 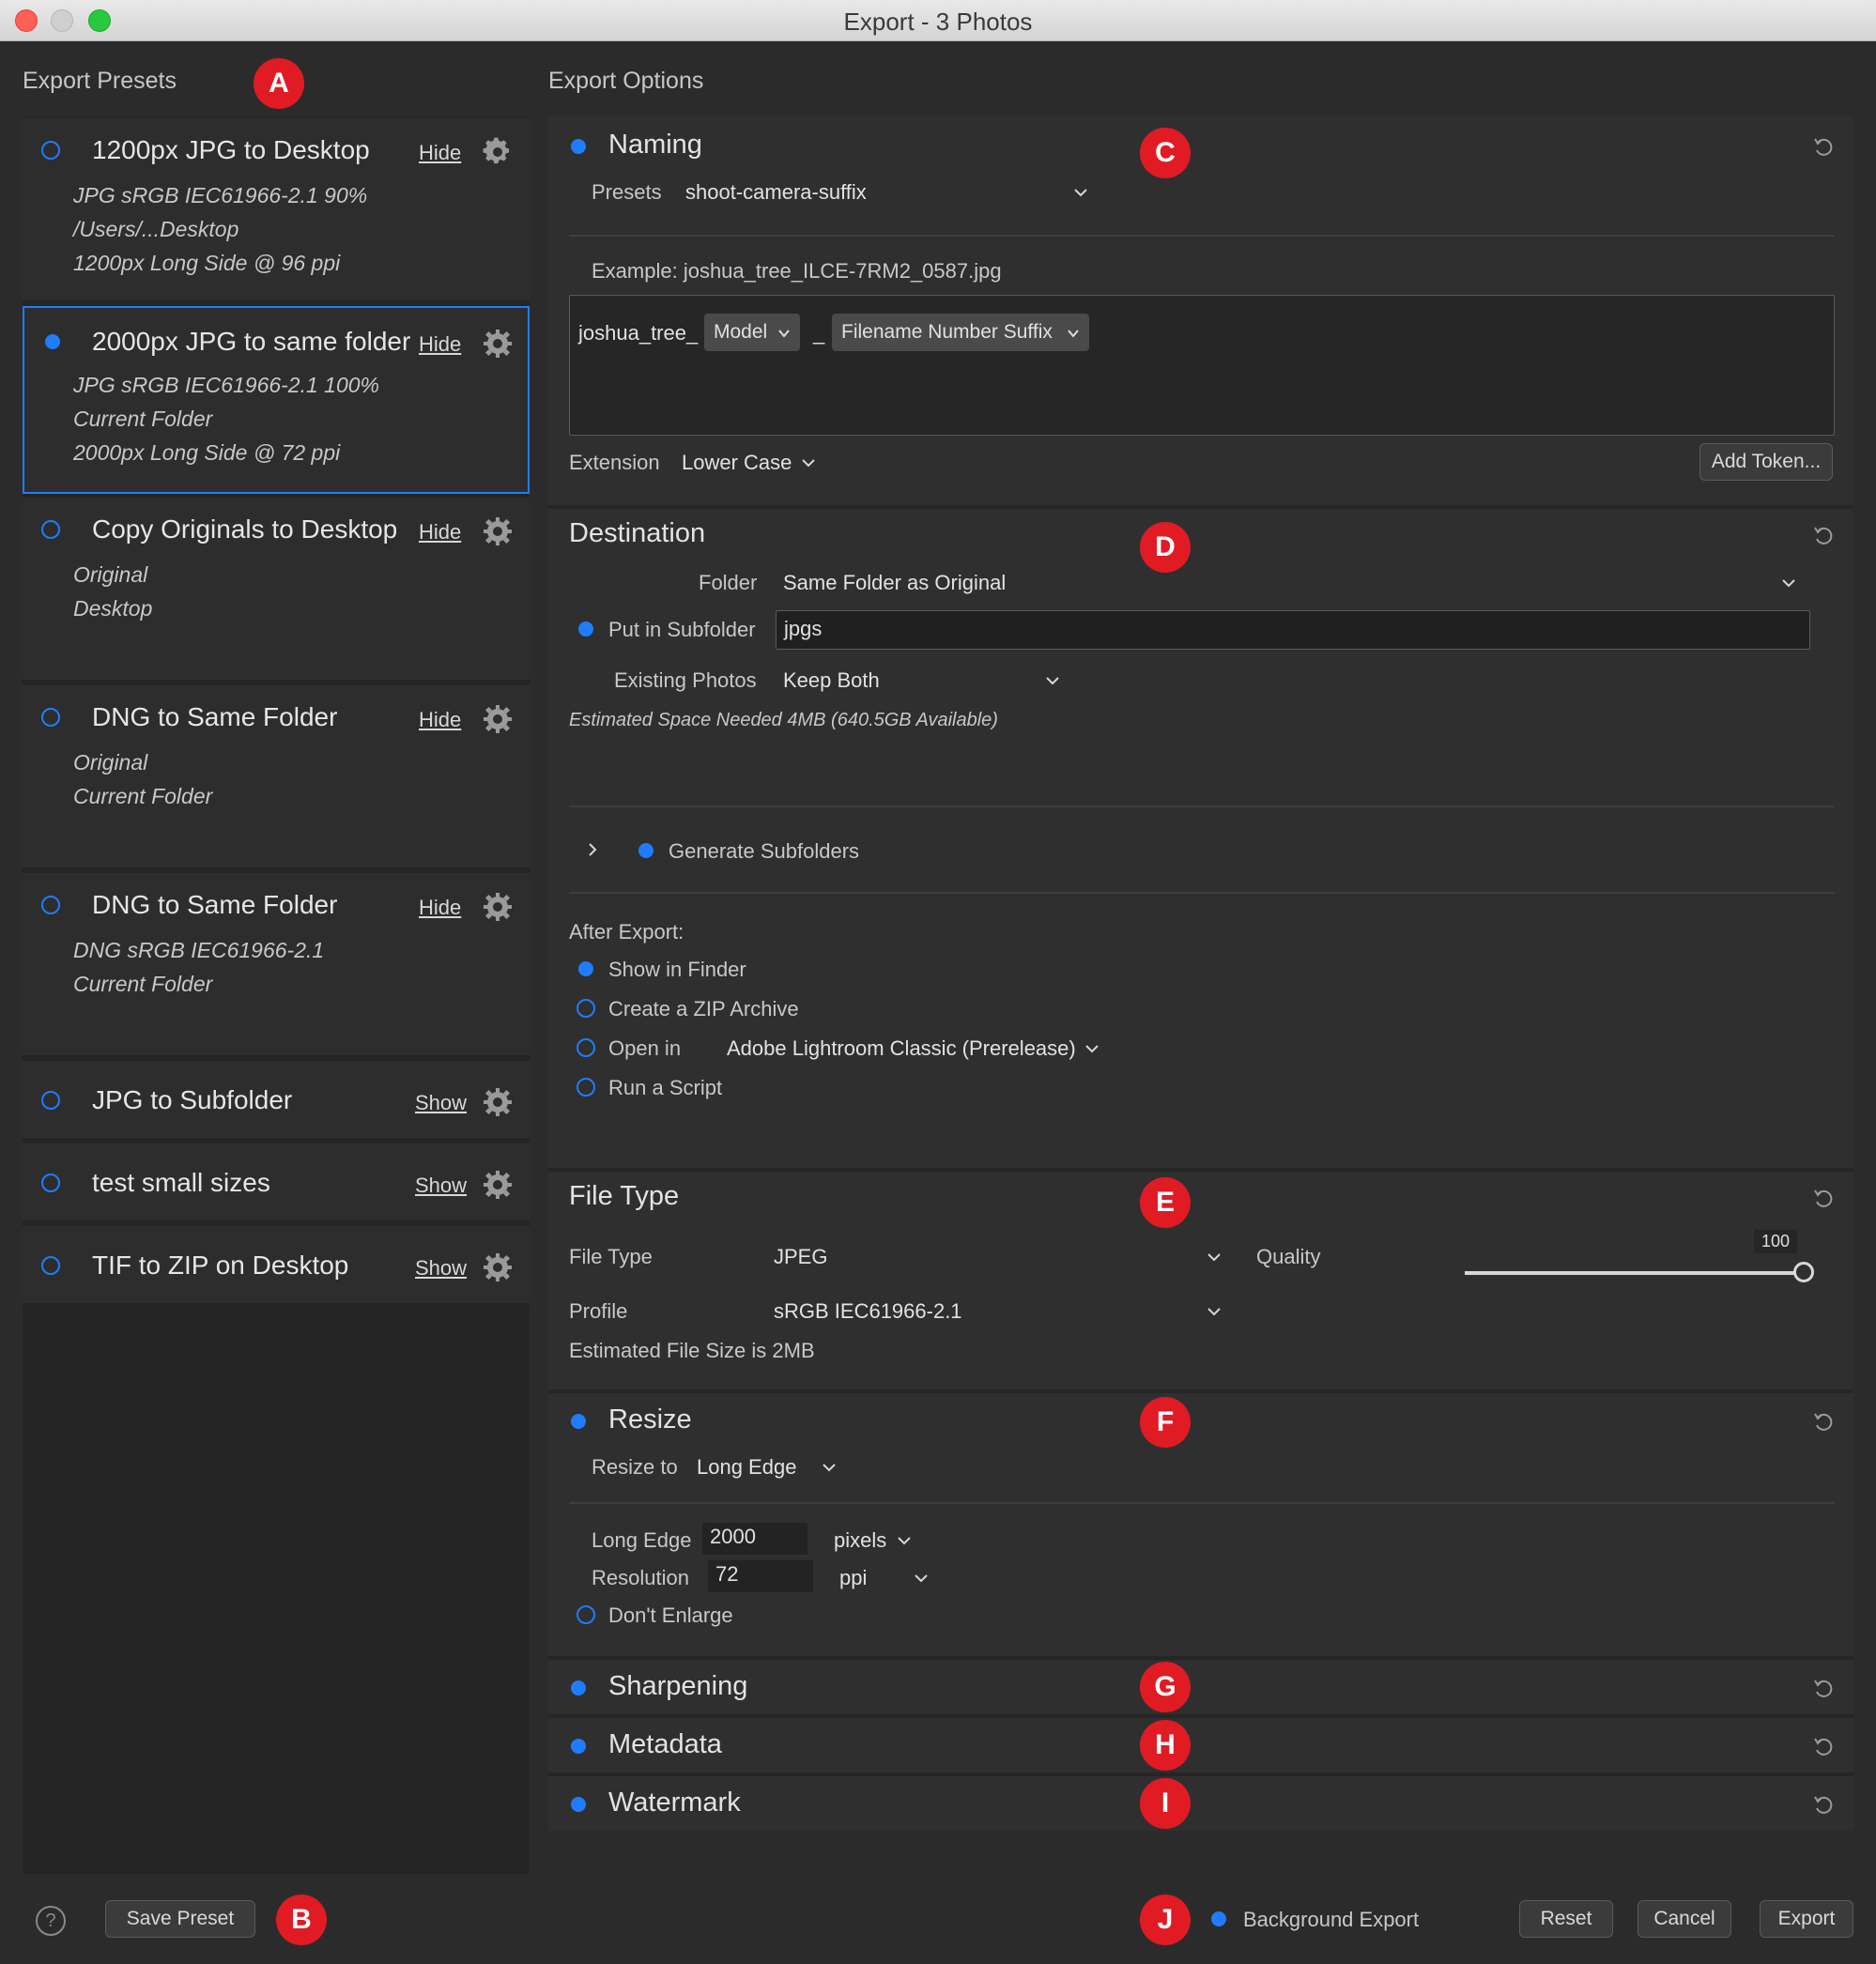 What do you see at coordinates (637, 533) in the screenshot?
I see `destination-title: Destination` at bounding box center [637, 533].